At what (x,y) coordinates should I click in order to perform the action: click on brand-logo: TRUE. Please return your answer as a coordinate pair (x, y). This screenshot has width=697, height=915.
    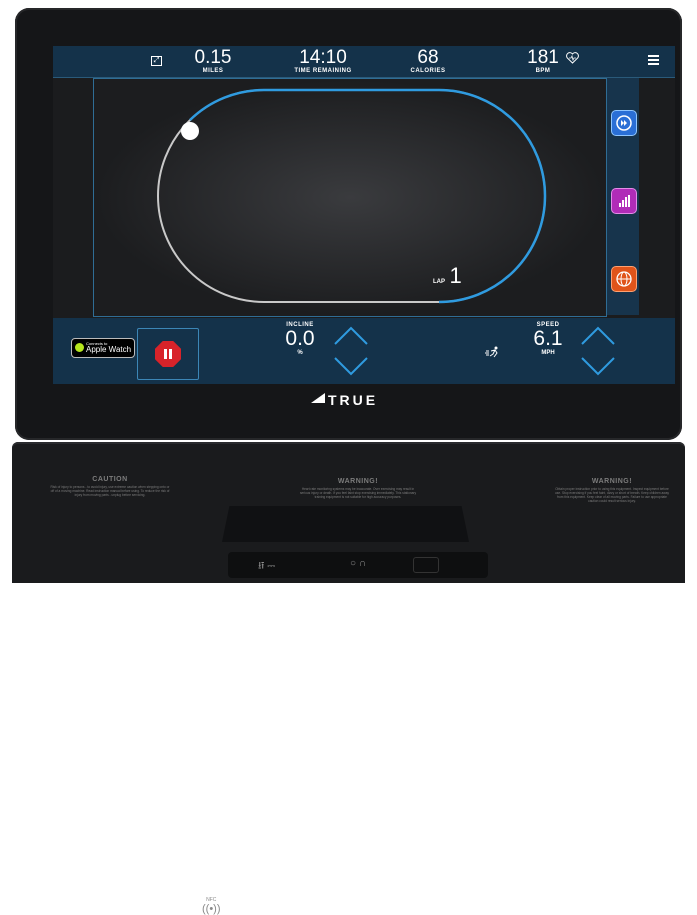
    Looking at the image, I should click on (353, 400).